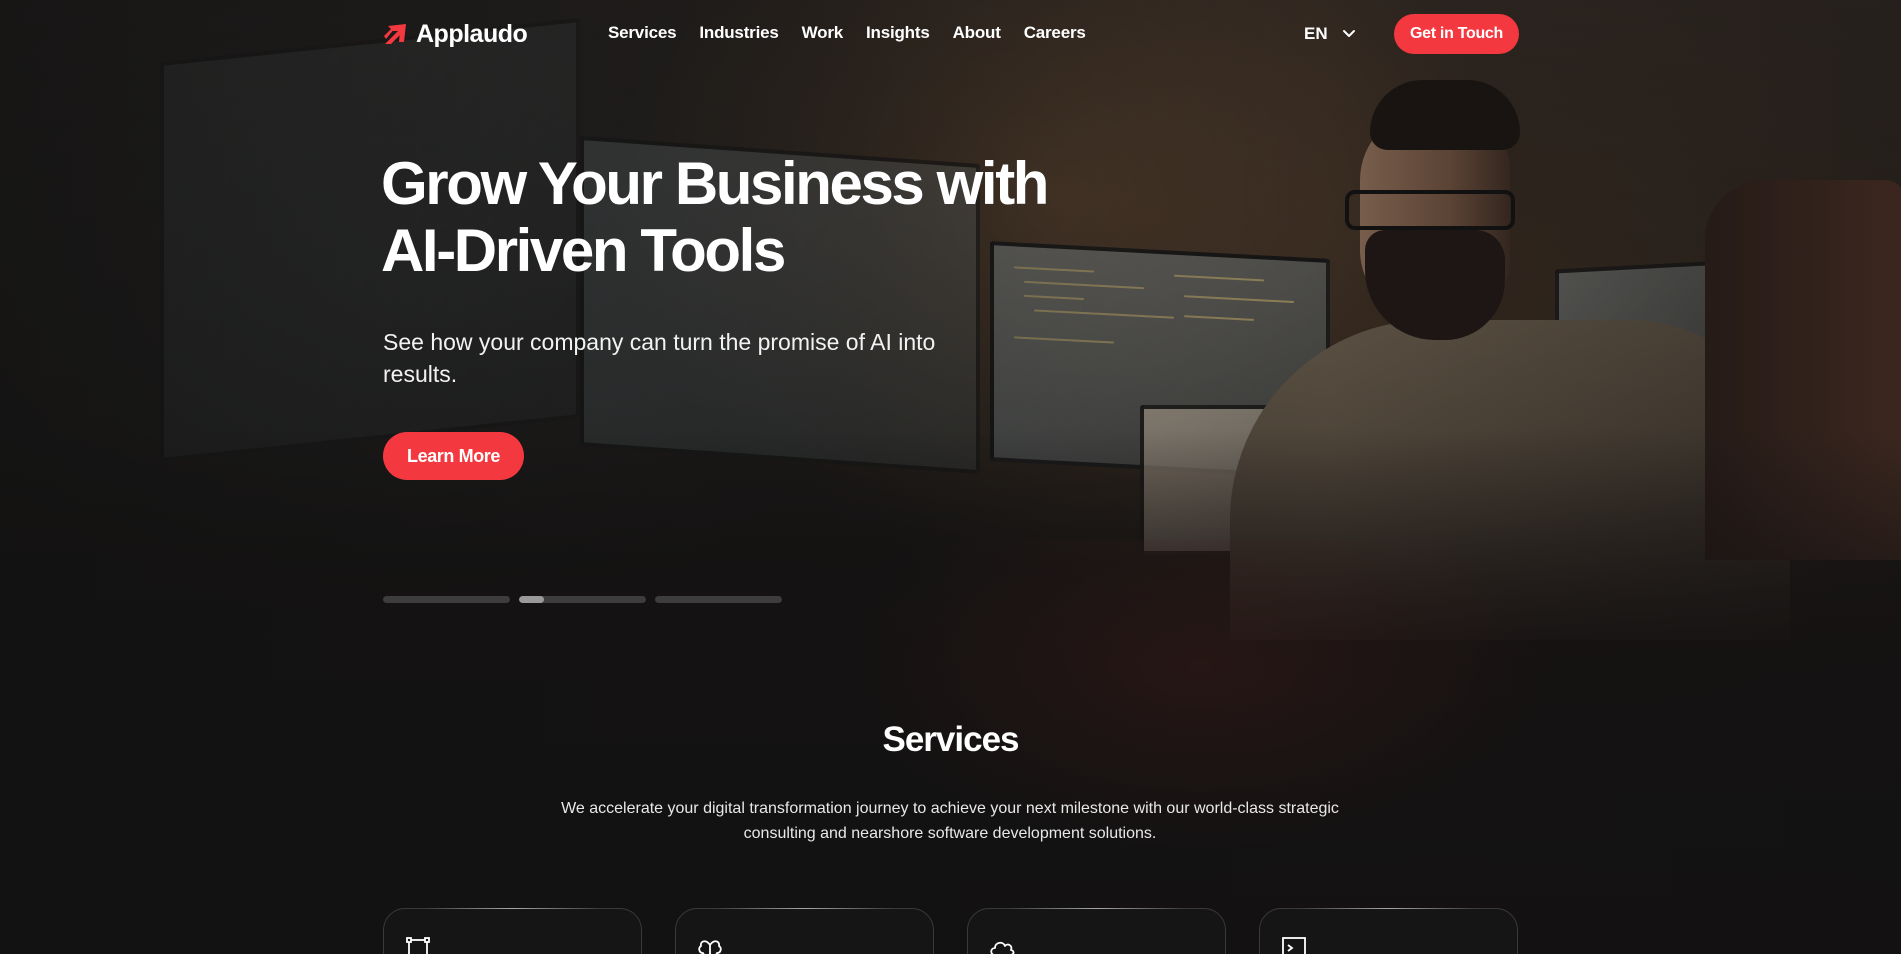 This screenshot has height=954, width=1901. What do you see at coordinates (1348, 33) in the screenshot?
I see `chevron-down-icon` at bounding box center [1348, 33].